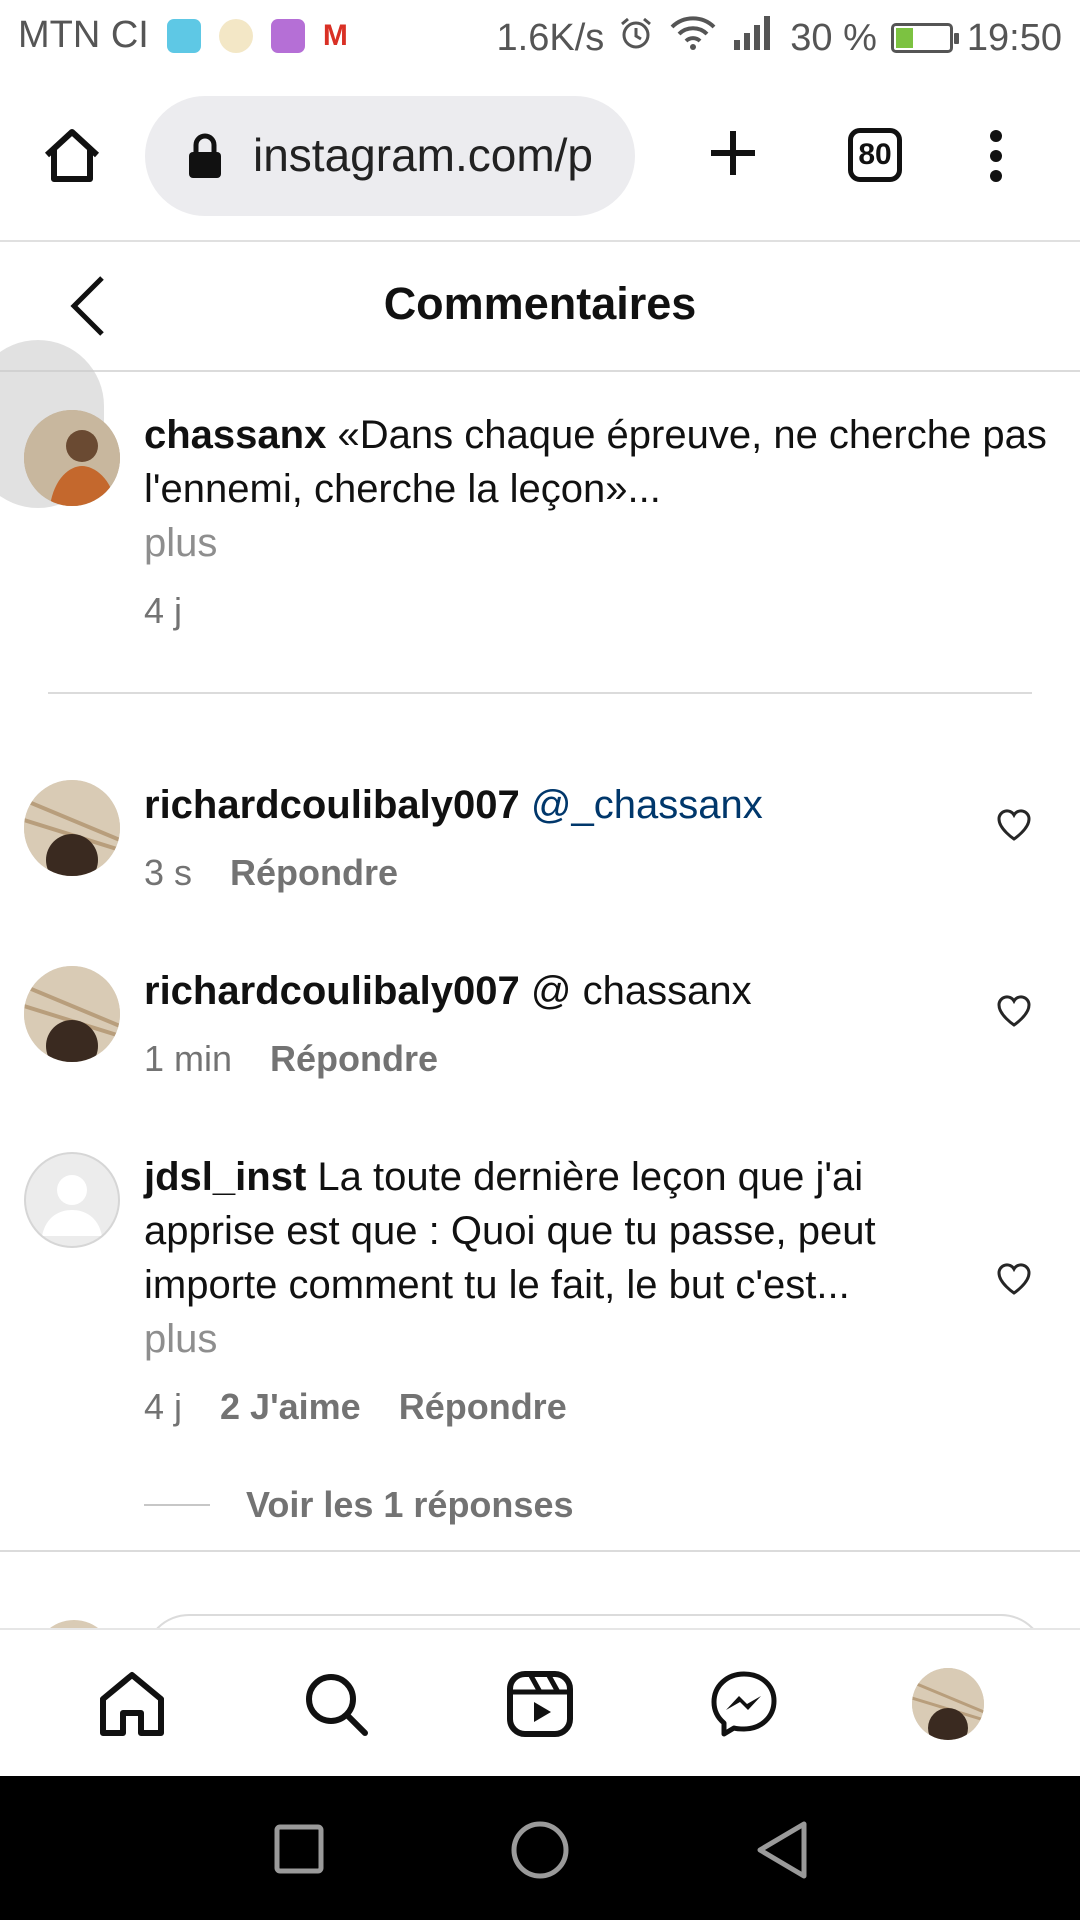 This screenshot has height=1920, width=1080. Describe the element at coordinates (183, 35) in the screenshot. I see `android-app-icon` at that location.